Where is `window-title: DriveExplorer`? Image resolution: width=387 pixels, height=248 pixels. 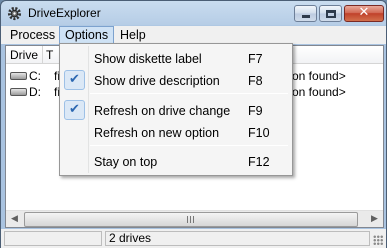 window-title: DriveExplorer is located at coordinates (64, 13).